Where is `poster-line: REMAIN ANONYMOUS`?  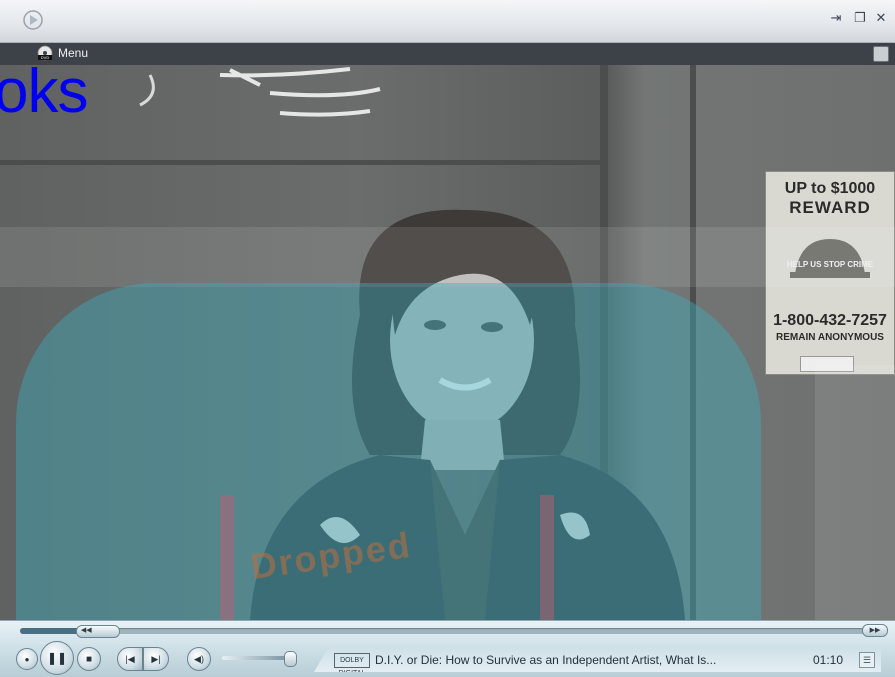 poster-line: REMAIN ANONYMOUS is located at coordinates (830, 337).